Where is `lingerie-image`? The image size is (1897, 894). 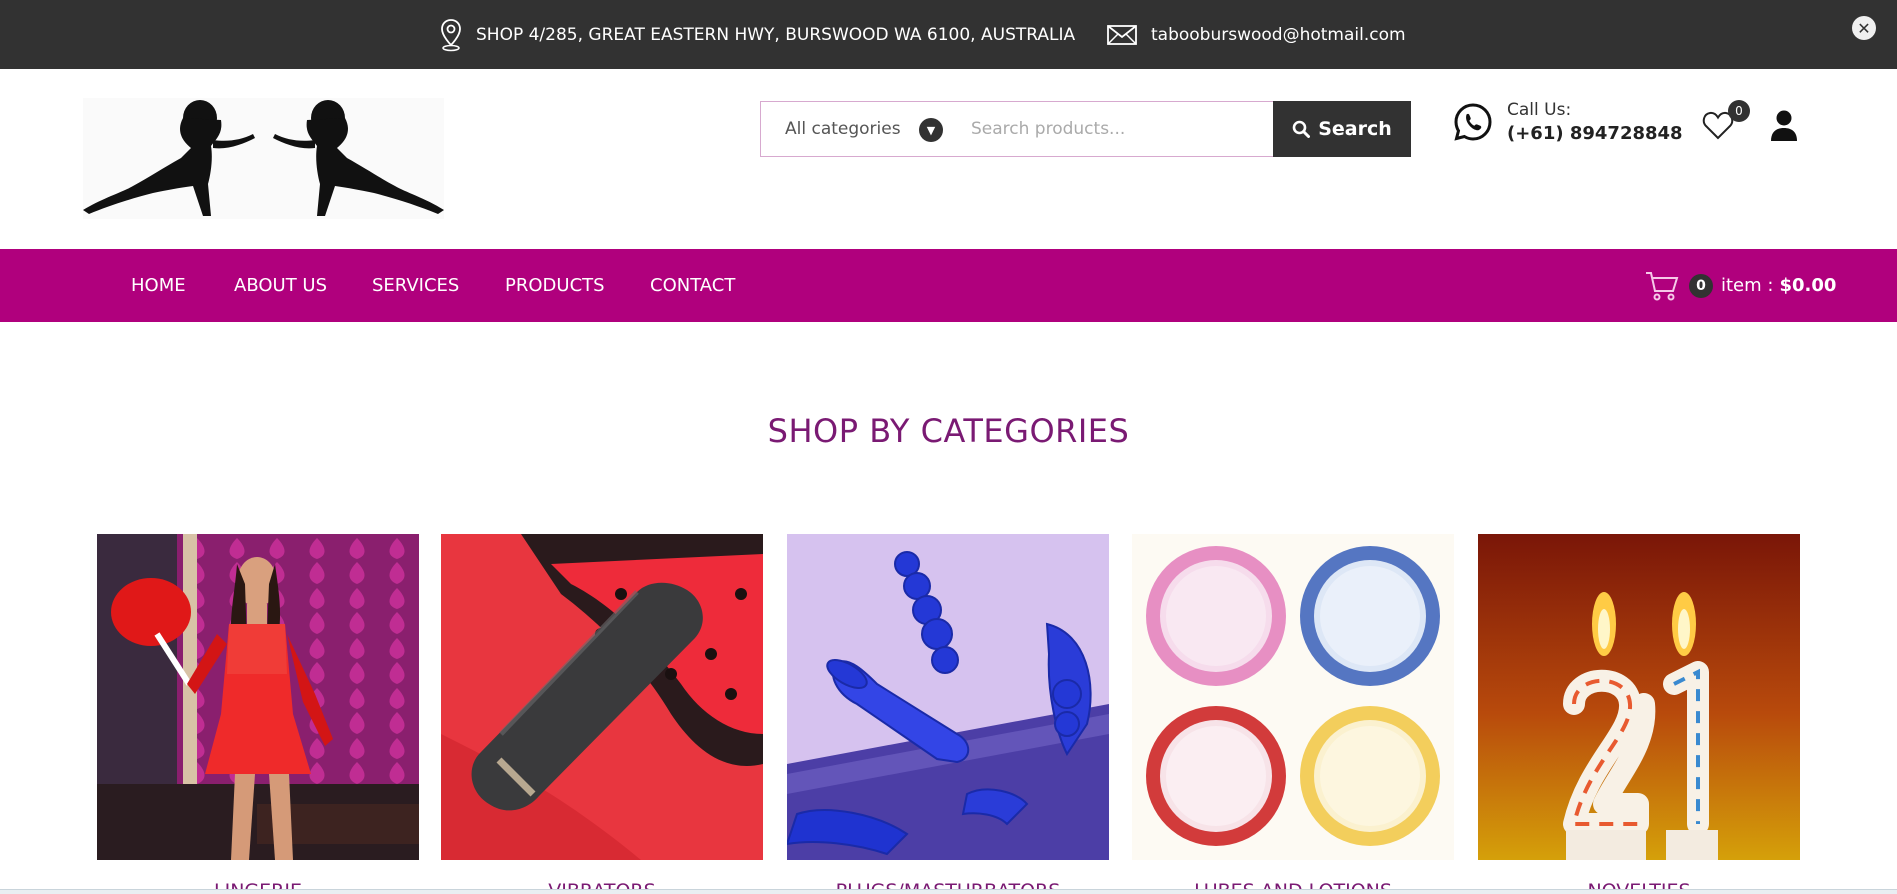
lingerie-image is located at coordinates (258, 697).